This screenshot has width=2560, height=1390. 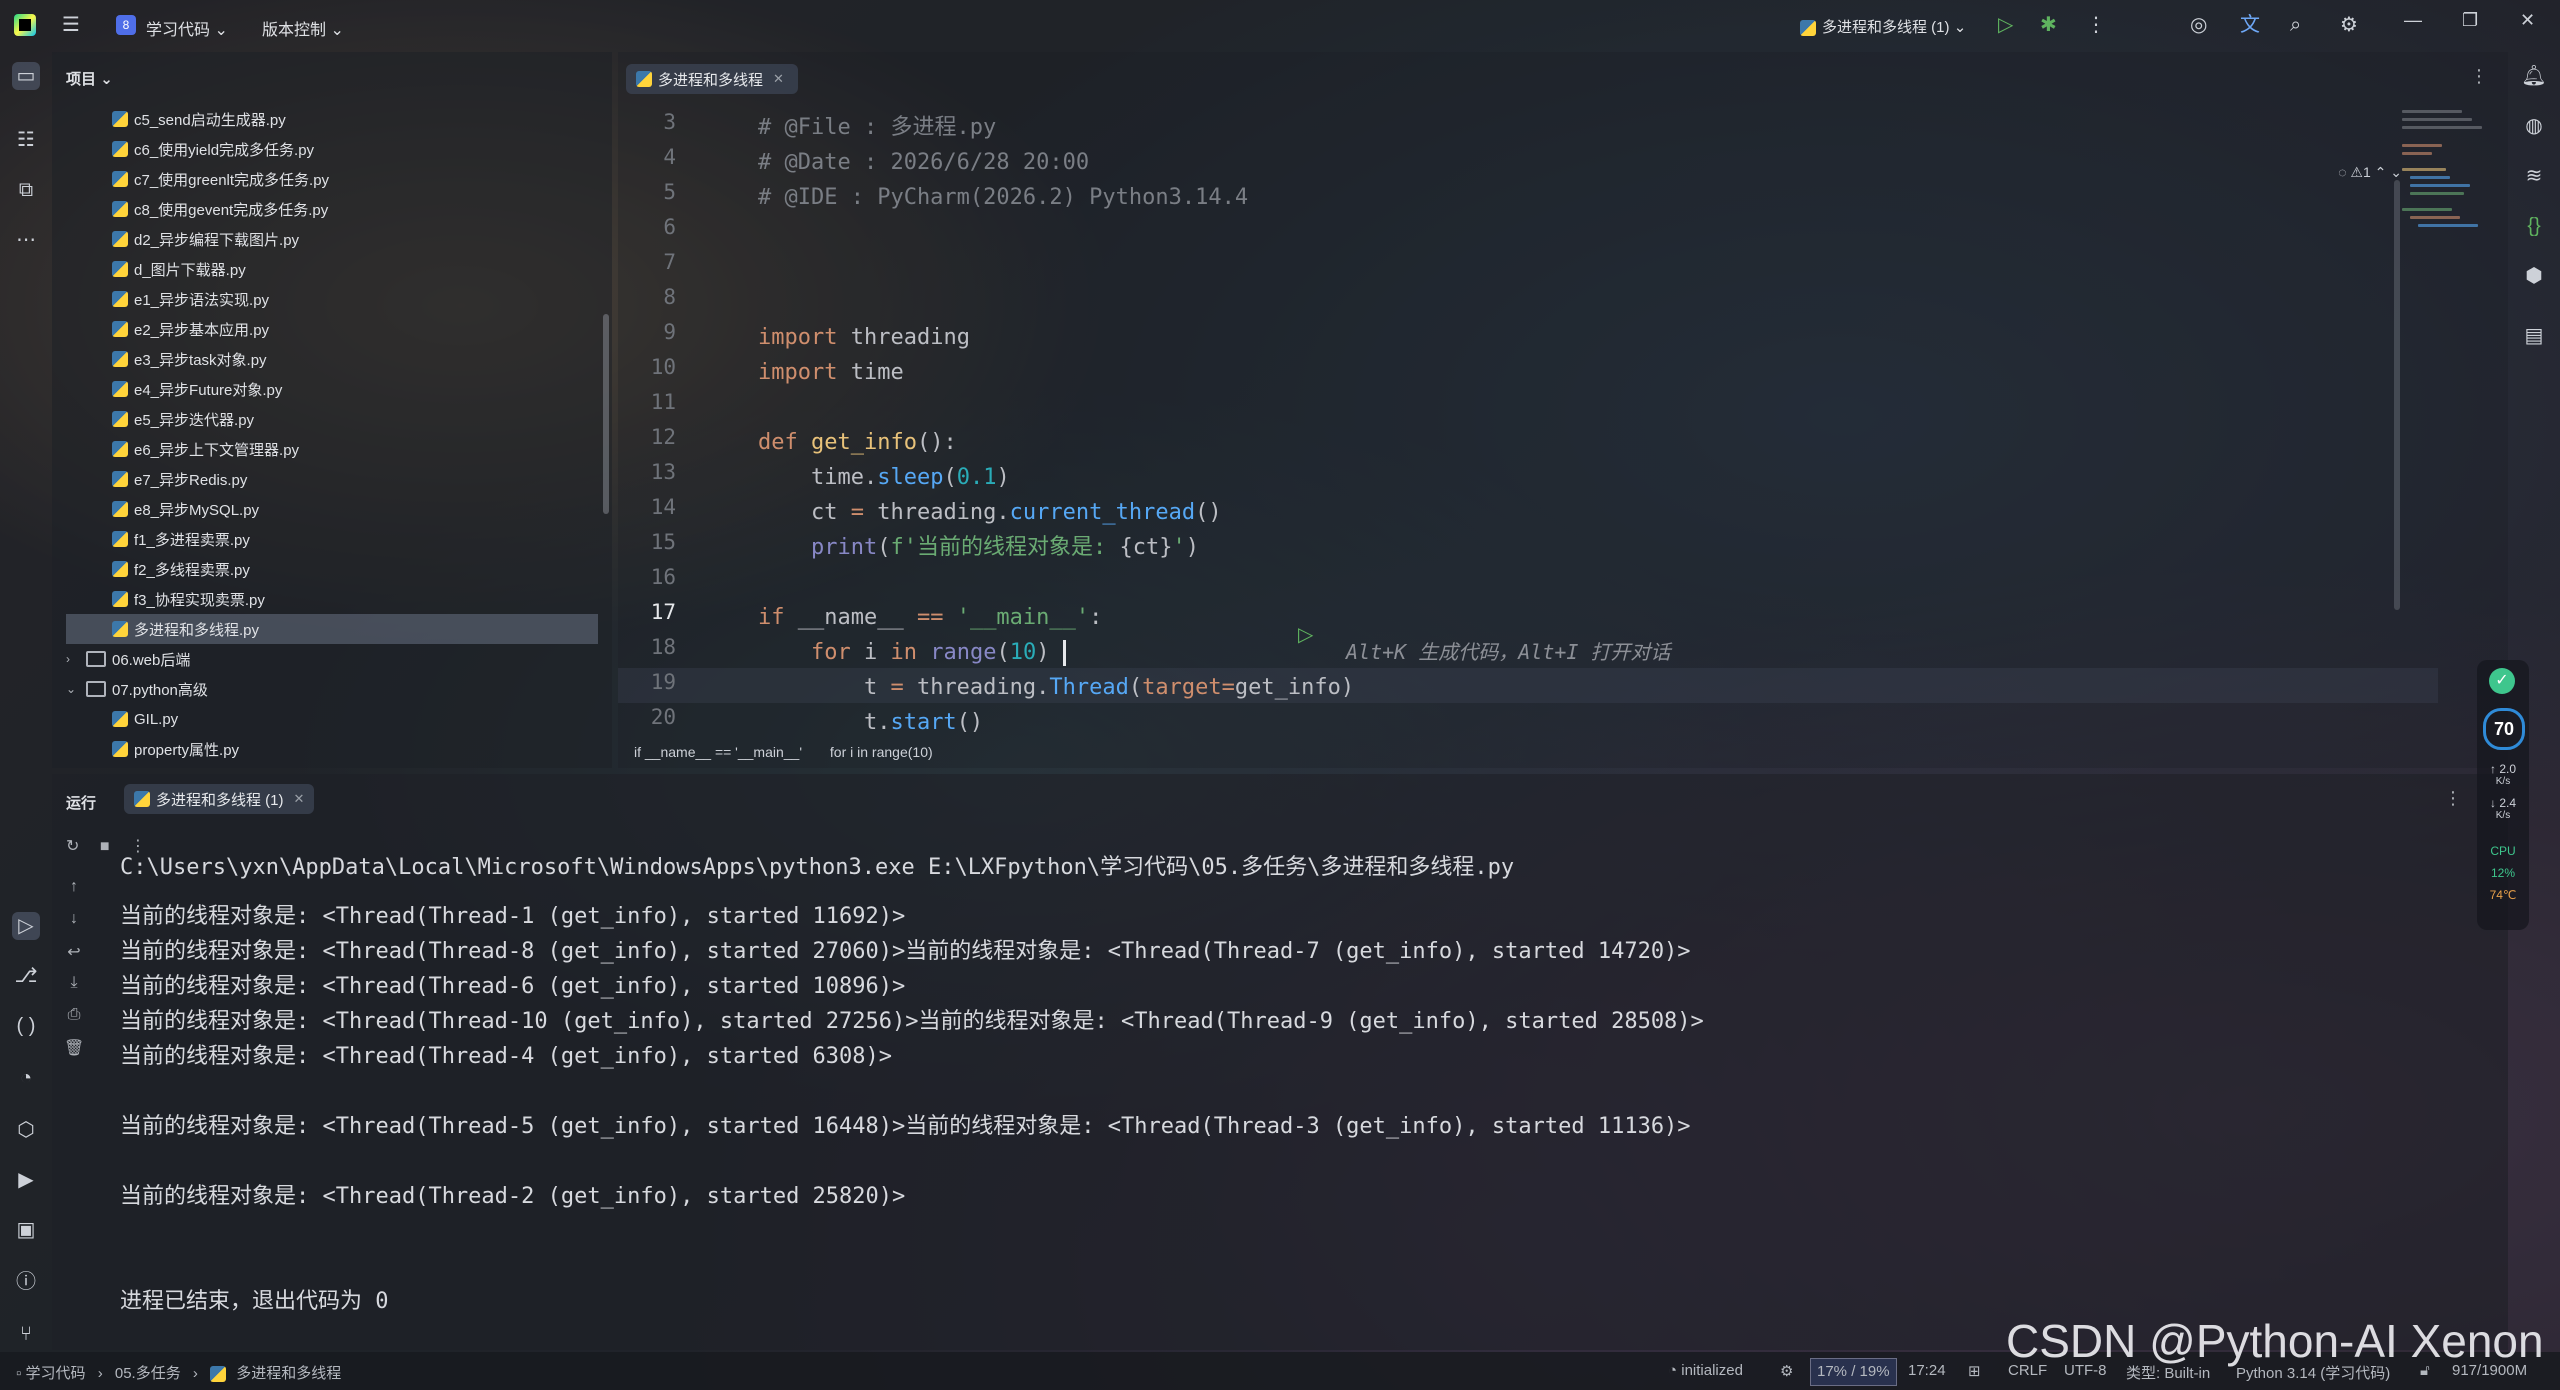 What do you see at coordinates (1853, 1372) in the screenshot?
I see `memory-indicator: 17% / 19%` at bounding box center [1853, 1372].